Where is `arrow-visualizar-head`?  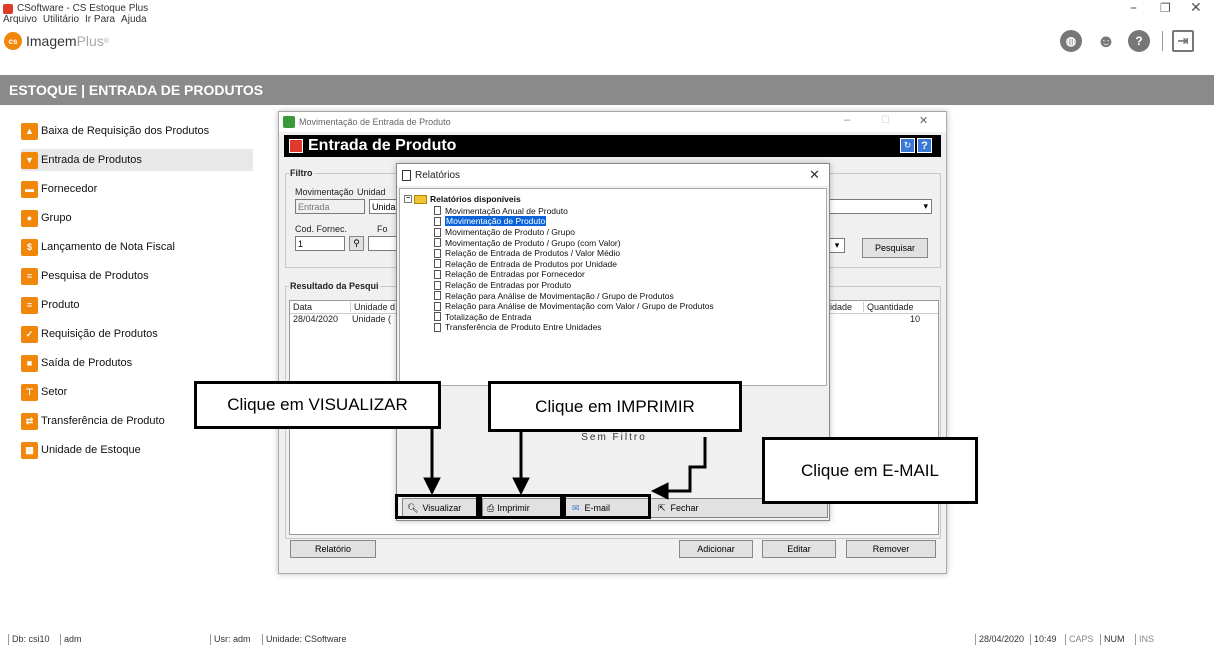
arrow-visualizar-head is located at coordinates (432, 486).